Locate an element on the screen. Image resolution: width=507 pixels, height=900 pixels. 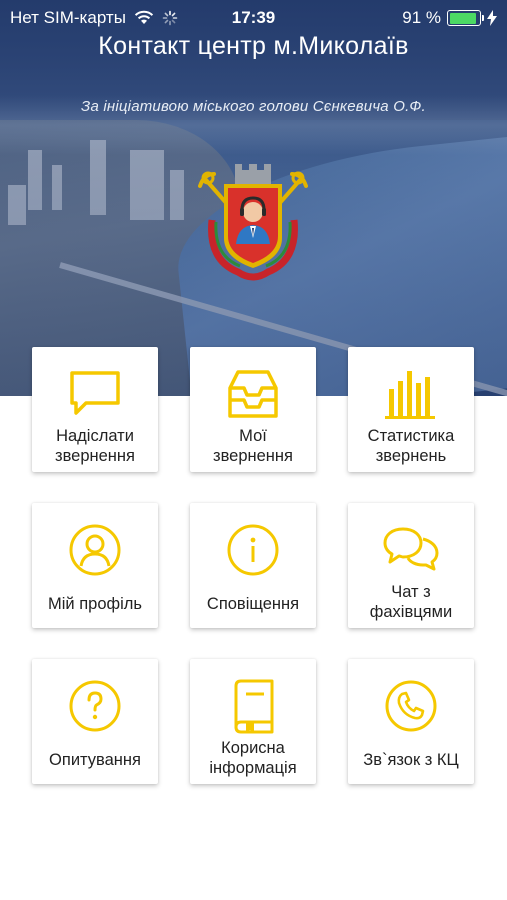
statistics-button: Статистика звернень is located at coordinates (411, 409).